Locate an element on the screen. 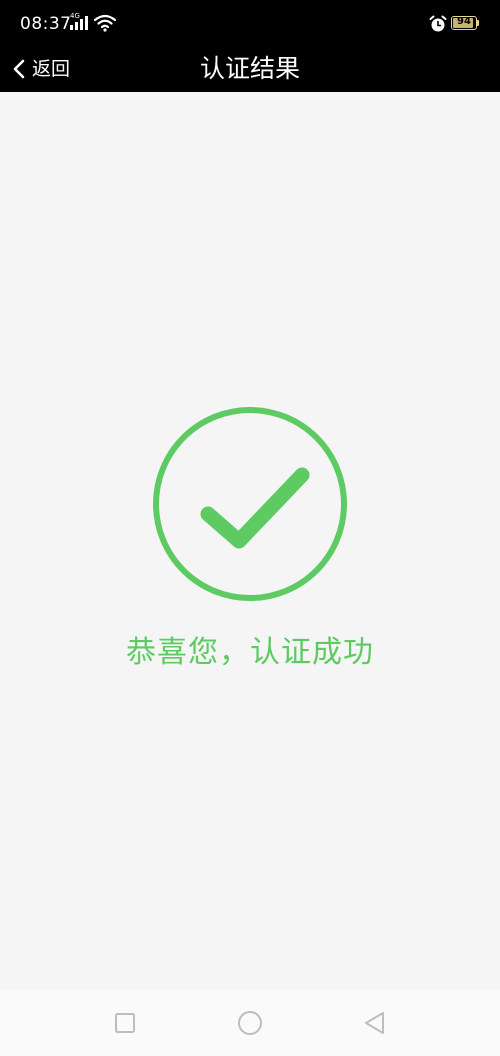 The width and height of the screenshot is (500, 1056). back-nav-button is located at coordinates (375, 1023).